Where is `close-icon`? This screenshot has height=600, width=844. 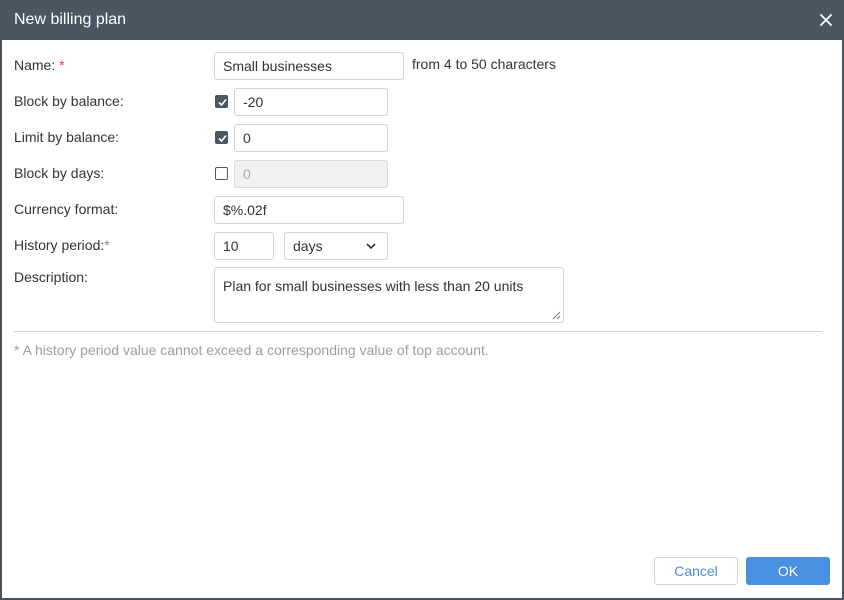
close-icon is located at coordinates (826, 20).